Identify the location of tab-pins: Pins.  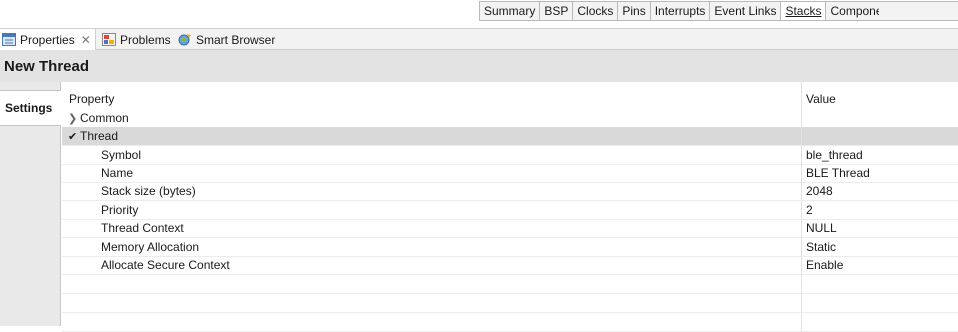
(634, 11).